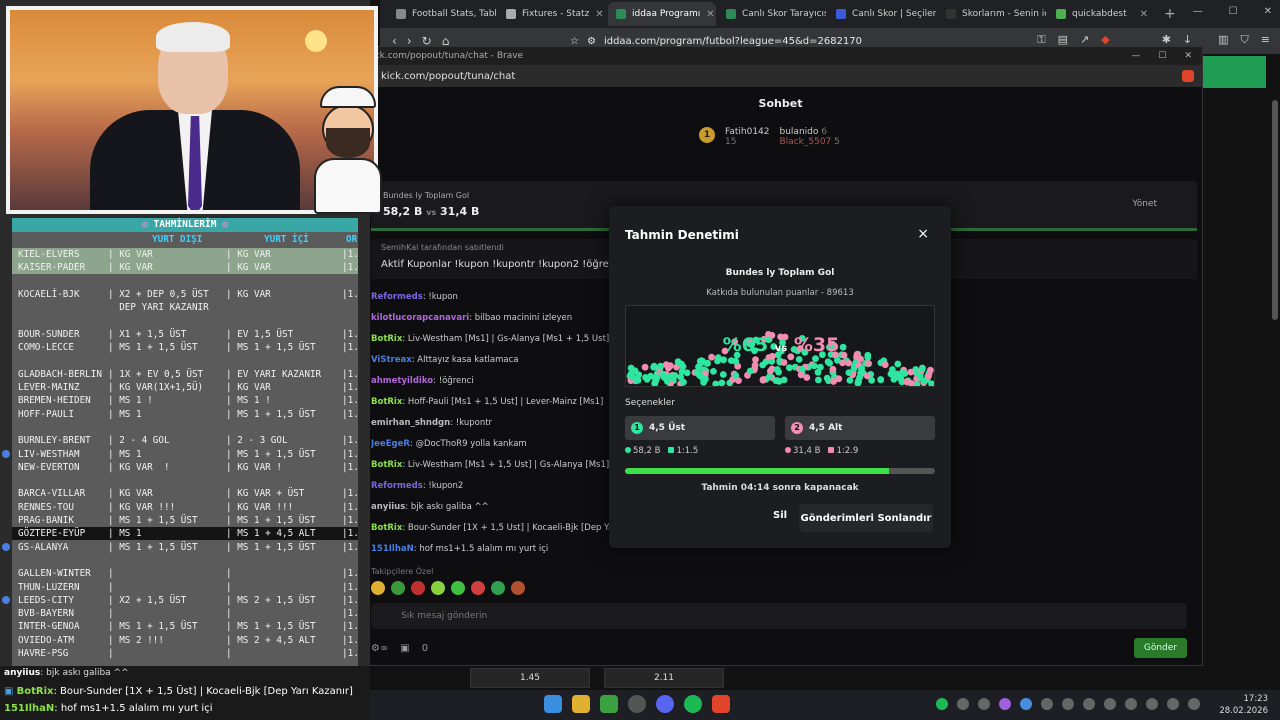 The width and height of the screenshot is (1280, 720). What do you see at coordinates (530, 678) in the screenshot?
I see `odd-cell: 1.45` at bounding box center [530, 678].